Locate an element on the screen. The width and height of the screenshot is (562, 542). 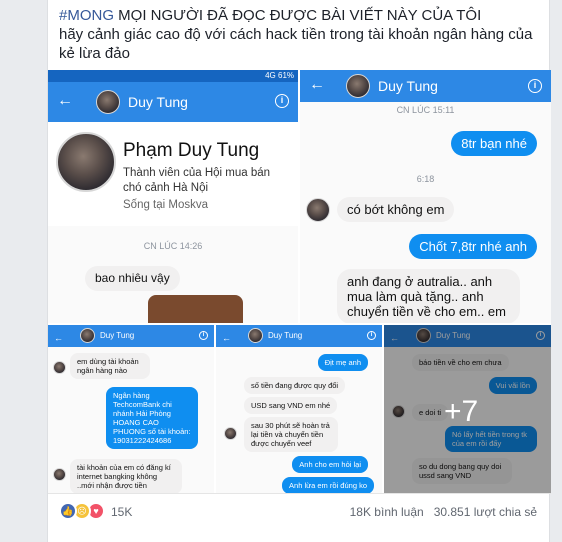
message-bubble: Anh cho em hỏi lại is located at coordinates (330, 464).